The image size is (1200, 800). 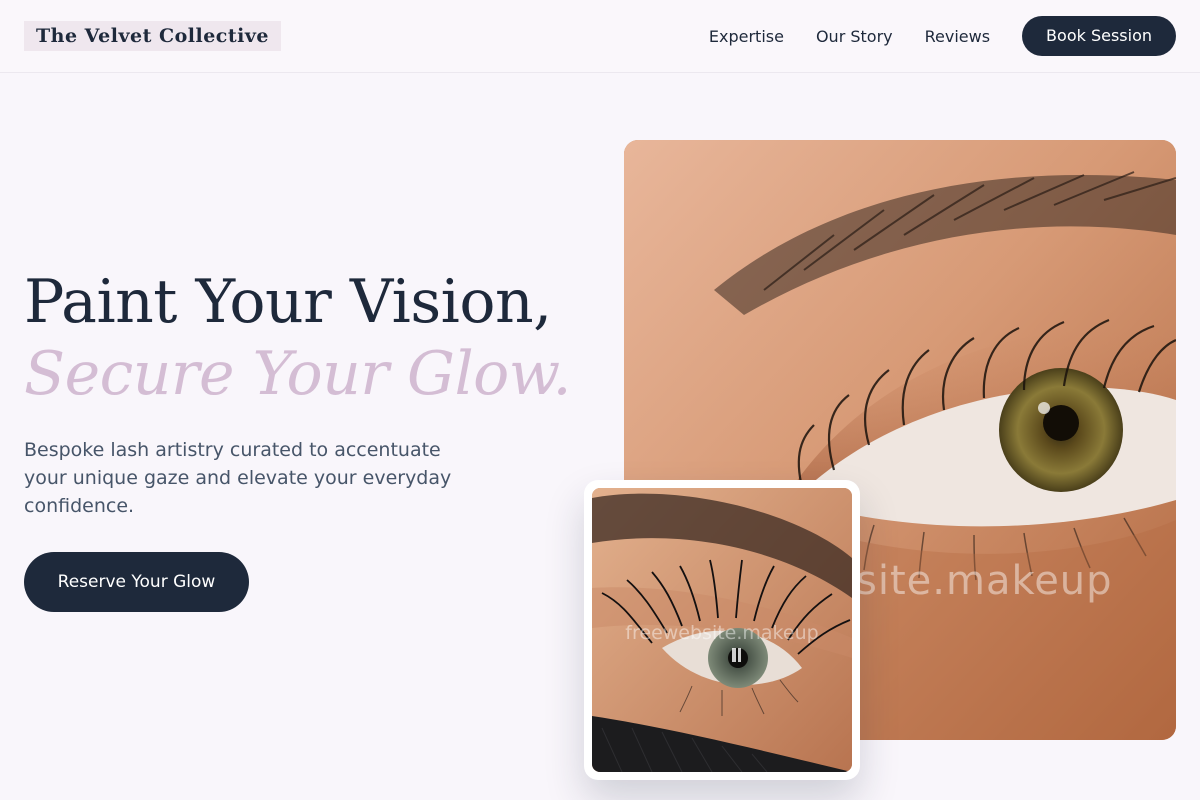 I want to click on nav-link-reviews: Reviews, so click(x=957, y=36).